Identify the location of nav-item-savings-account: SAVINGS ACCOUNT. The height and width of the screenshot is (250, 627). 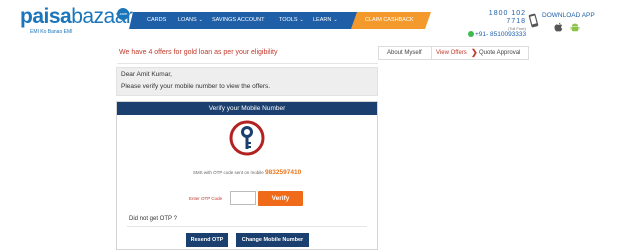
(238, 20).